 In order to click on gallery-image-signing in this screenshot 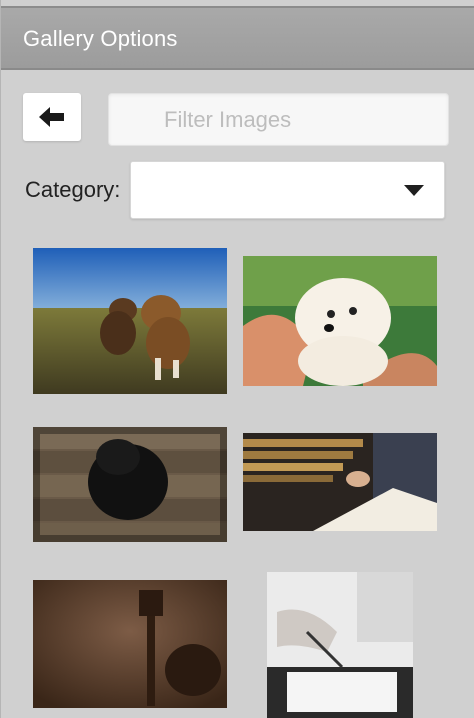, I will do `click(340, 645)`.